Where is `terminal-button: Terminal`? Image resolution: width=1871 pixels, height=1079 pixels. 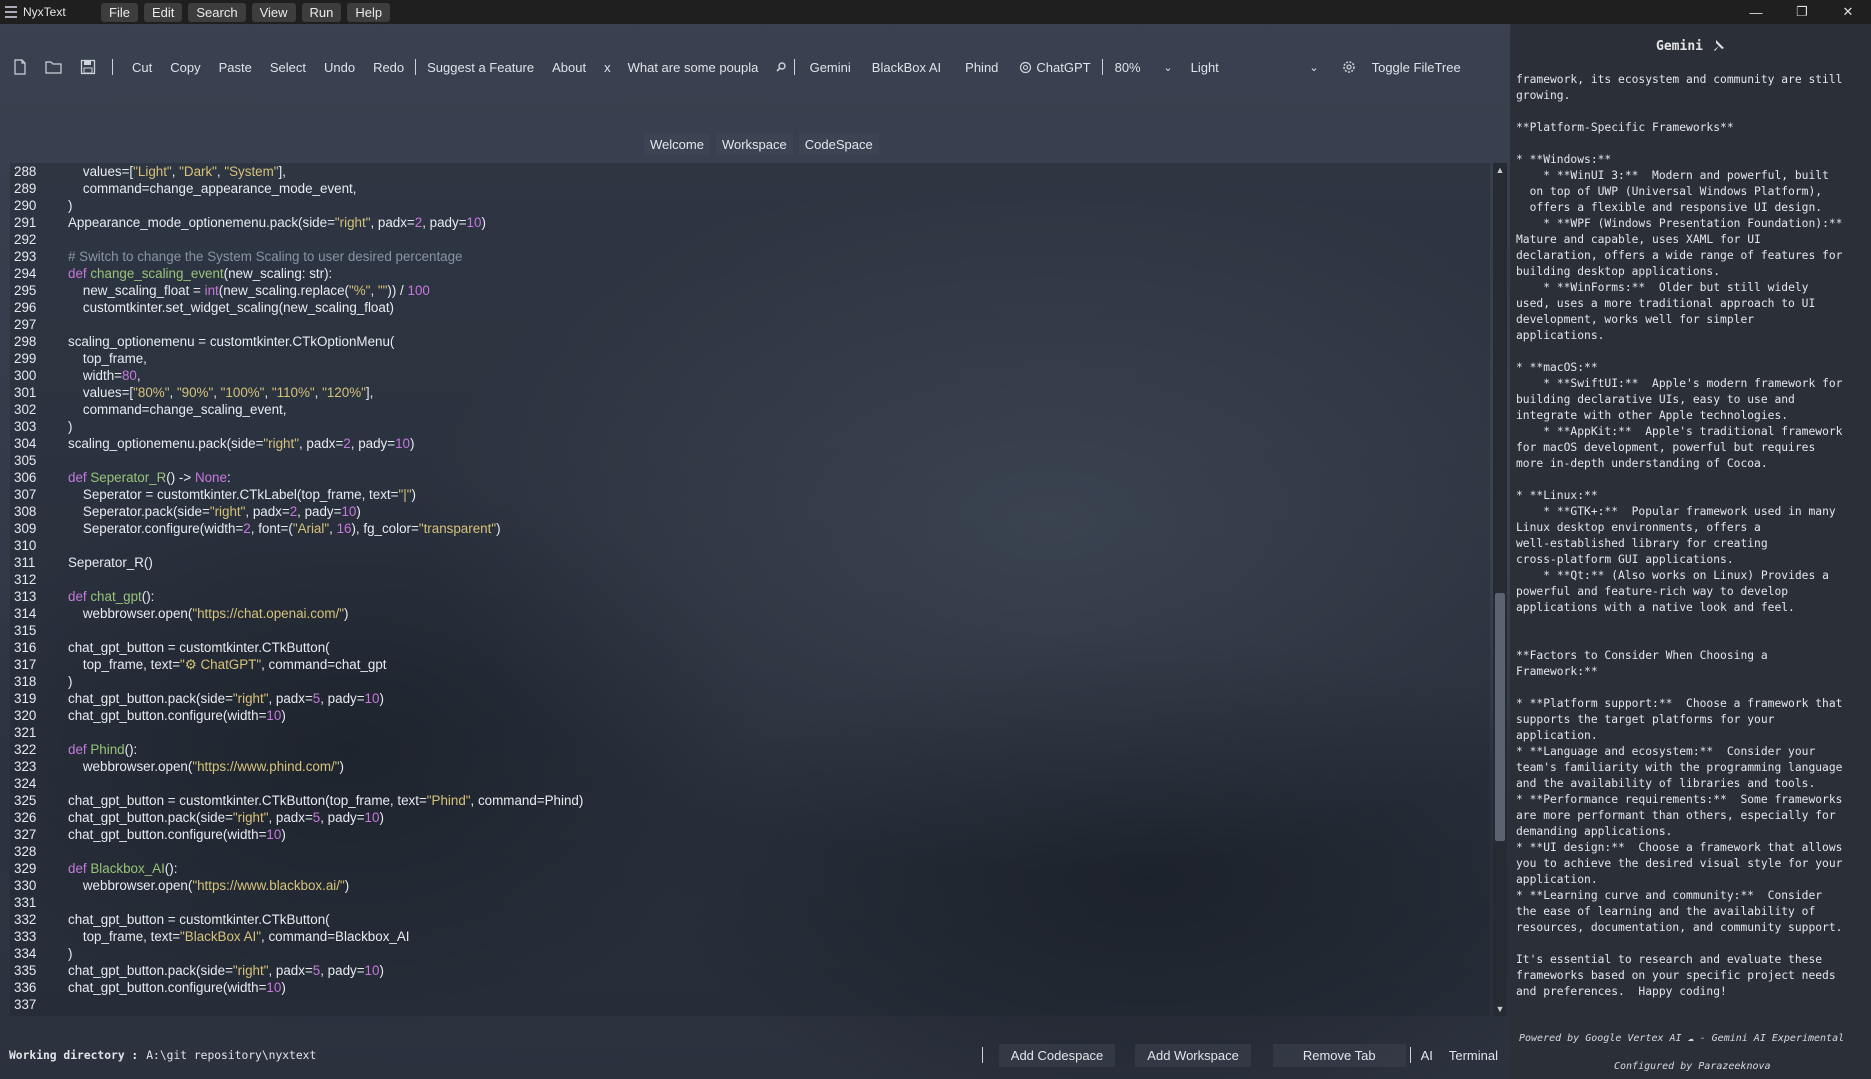 terminal-button: Terminal is located at coordinates (1476, 1055).